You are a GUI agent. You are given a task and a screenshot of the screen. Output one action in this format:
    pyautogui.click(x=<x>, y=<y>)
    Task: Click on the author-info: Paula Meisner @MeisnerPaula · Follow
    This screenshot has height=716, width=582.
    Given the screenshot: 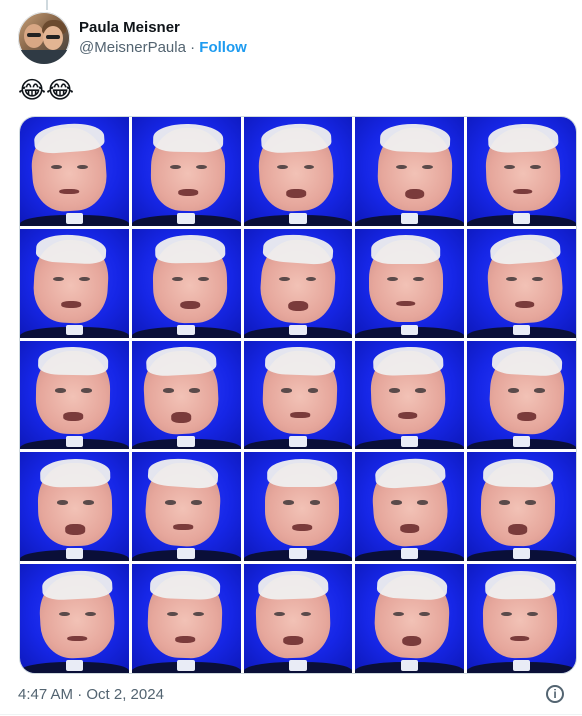 What is the action you would take?
    pyautogui.click(x=163, y=38)
    